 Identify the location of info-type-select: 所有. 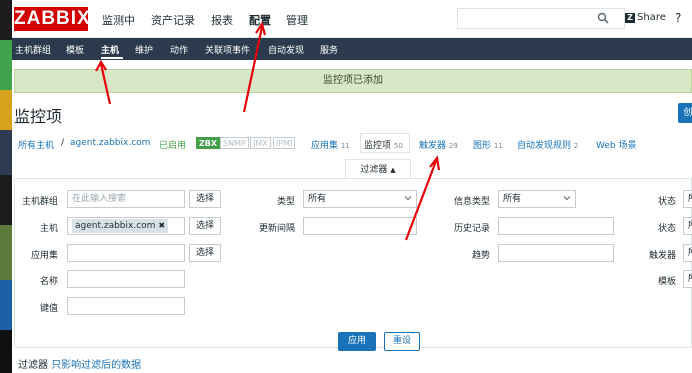
(537, 199).